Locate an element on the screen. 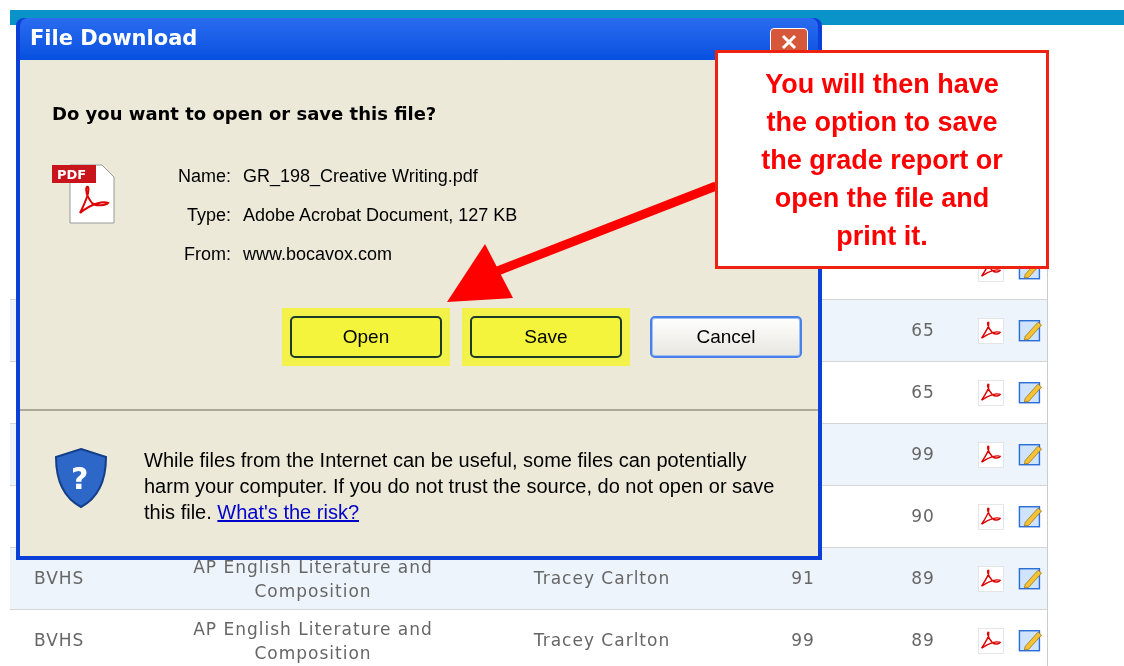 The width and height of the screenshot is (1124, 666). dialog-button: Open is located at coordinates (366, 337).